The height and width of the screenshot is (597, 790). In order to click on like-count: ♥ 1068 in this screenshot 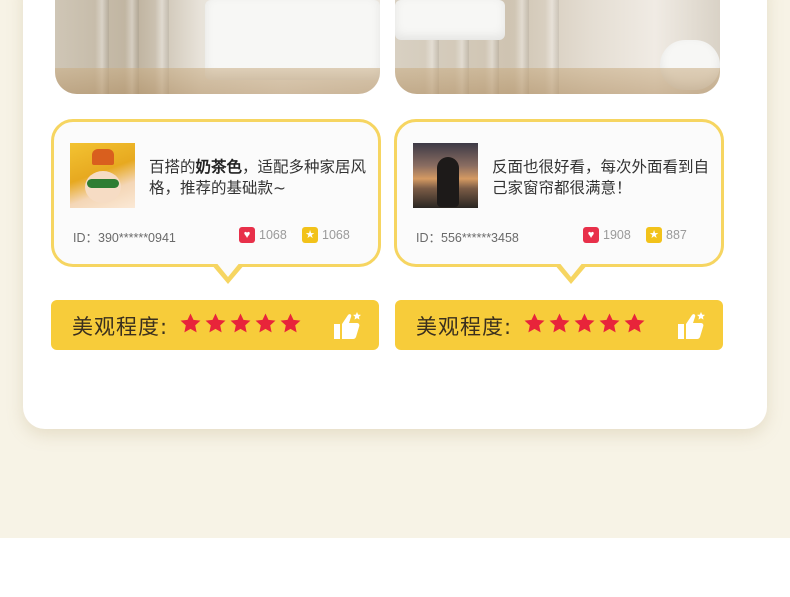, I will do `click(263, 235)`.